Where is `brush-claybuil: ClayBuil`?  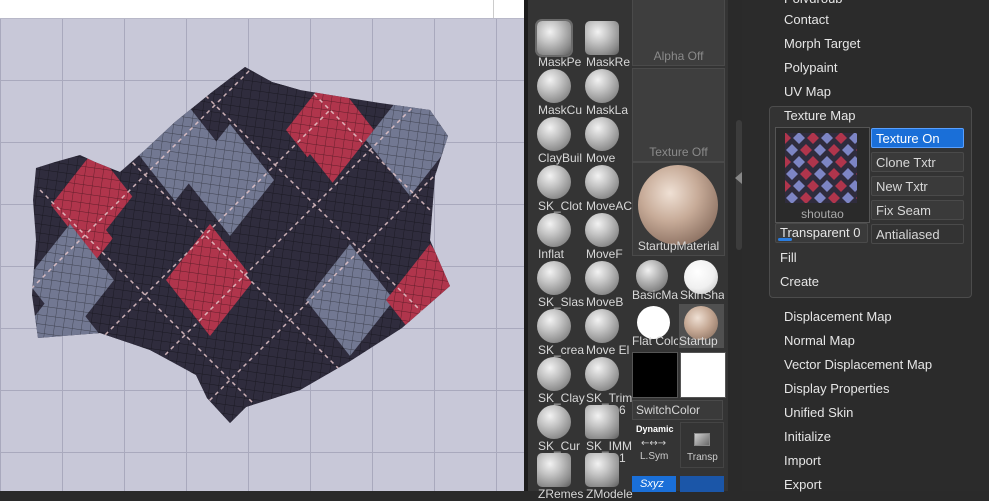
brush-claybuil: ClayBuil is located at coordinates (556, 139).